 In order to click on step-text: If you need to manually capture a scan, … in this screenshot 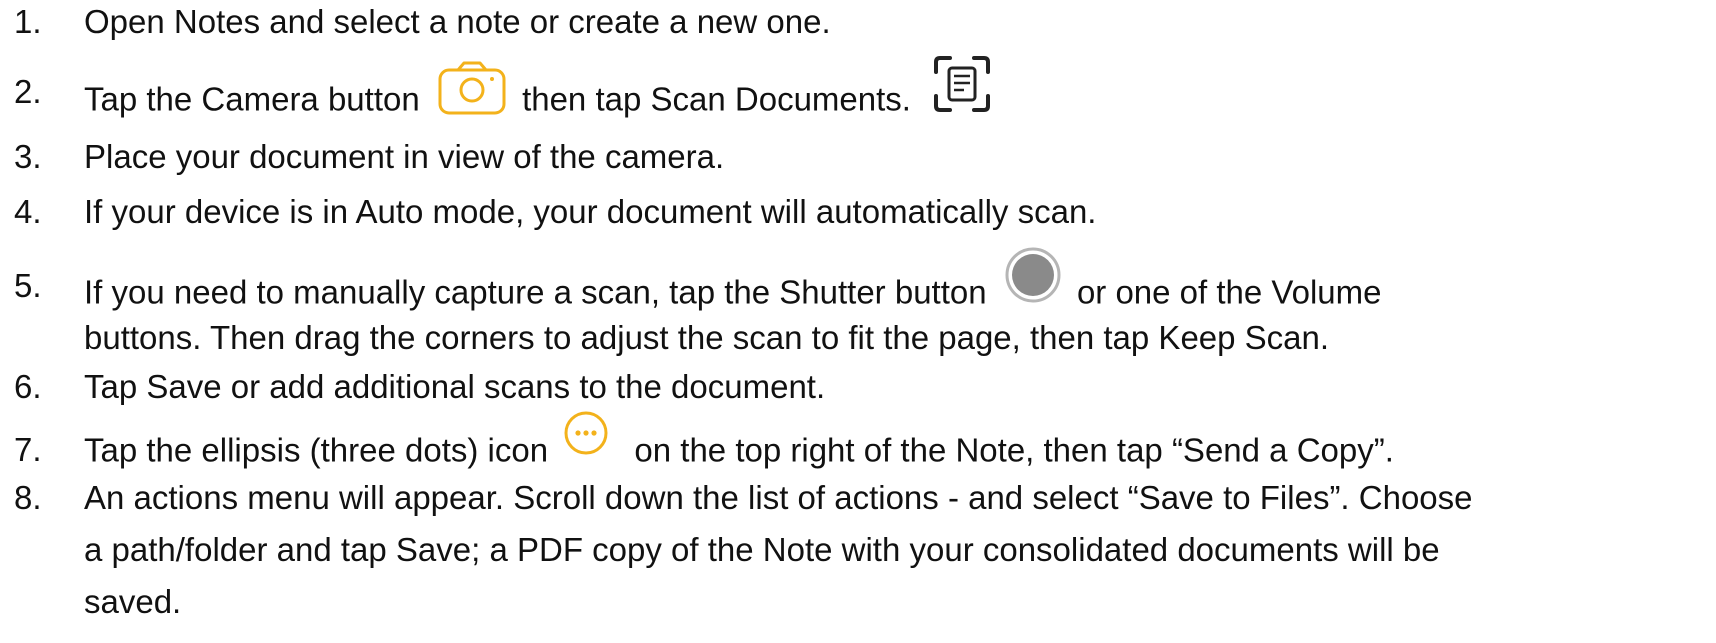, I will do `click(535, 292)`.